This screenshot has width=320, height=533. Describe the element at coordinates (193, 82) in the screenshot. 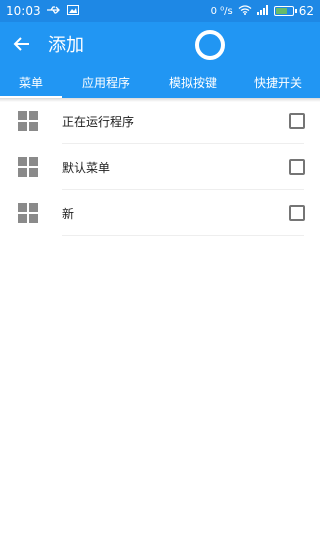

I see `tab-simulate-keys: 模拟按键` at that location.